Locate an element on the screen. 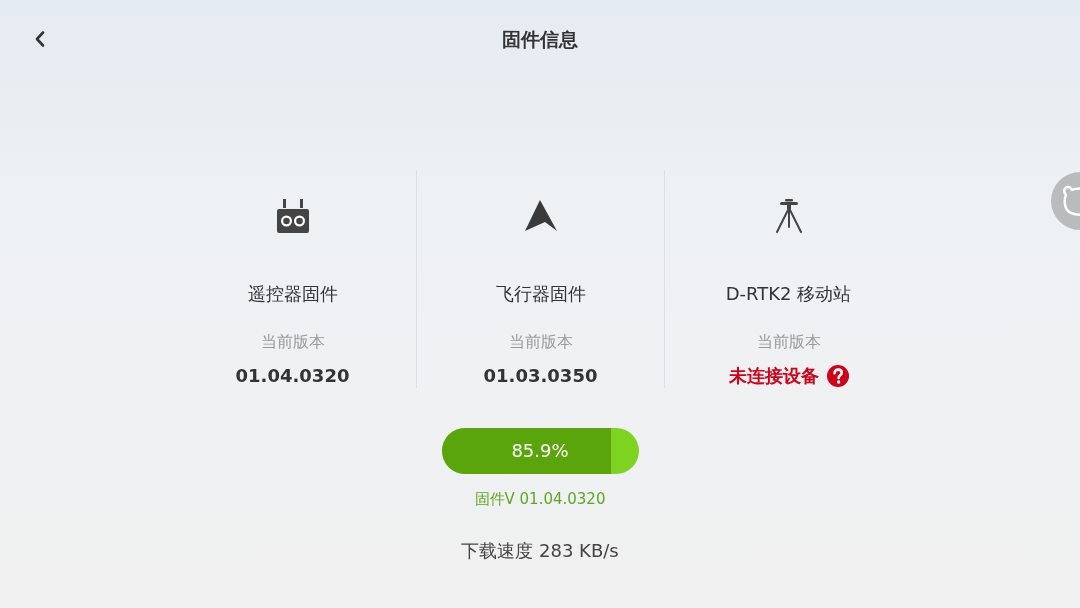 This screenshot has height=608, width=1080. module-name: D-RTK2 移动站 is located at coordinates (788, 294).